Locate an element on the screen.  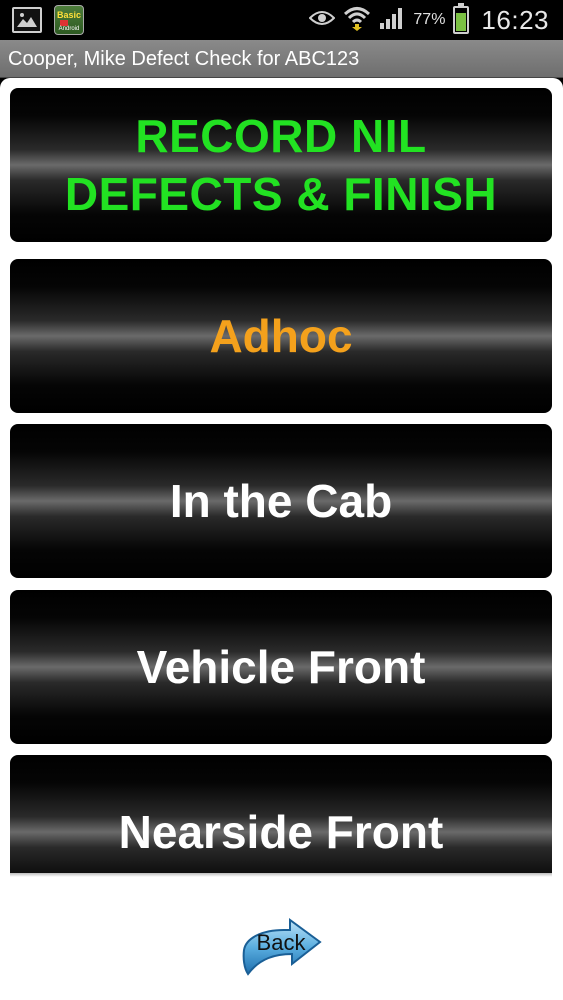
in-the-cab-label: In the Cab is located at coordinates (281, 501).